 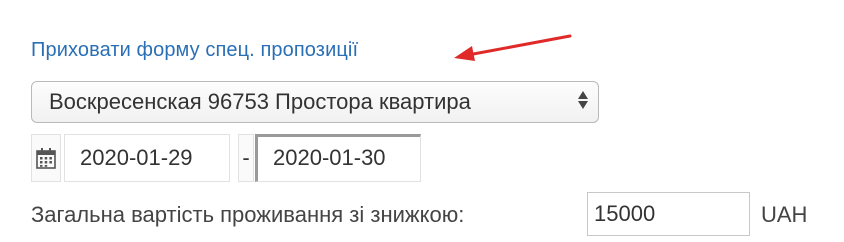 I want to click on total-cost-label: Загальна вартість проживання зі знижкою:, so click(x=248, y=214).